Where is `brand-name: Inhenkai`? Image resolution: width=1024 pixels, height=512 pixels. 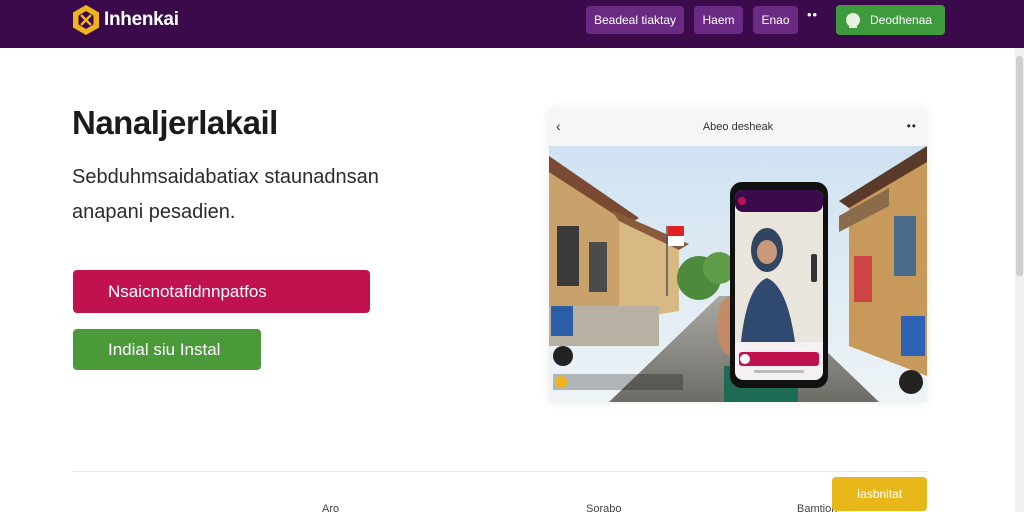 brand-name: Inhenkai is located at coordinates (141, 20).